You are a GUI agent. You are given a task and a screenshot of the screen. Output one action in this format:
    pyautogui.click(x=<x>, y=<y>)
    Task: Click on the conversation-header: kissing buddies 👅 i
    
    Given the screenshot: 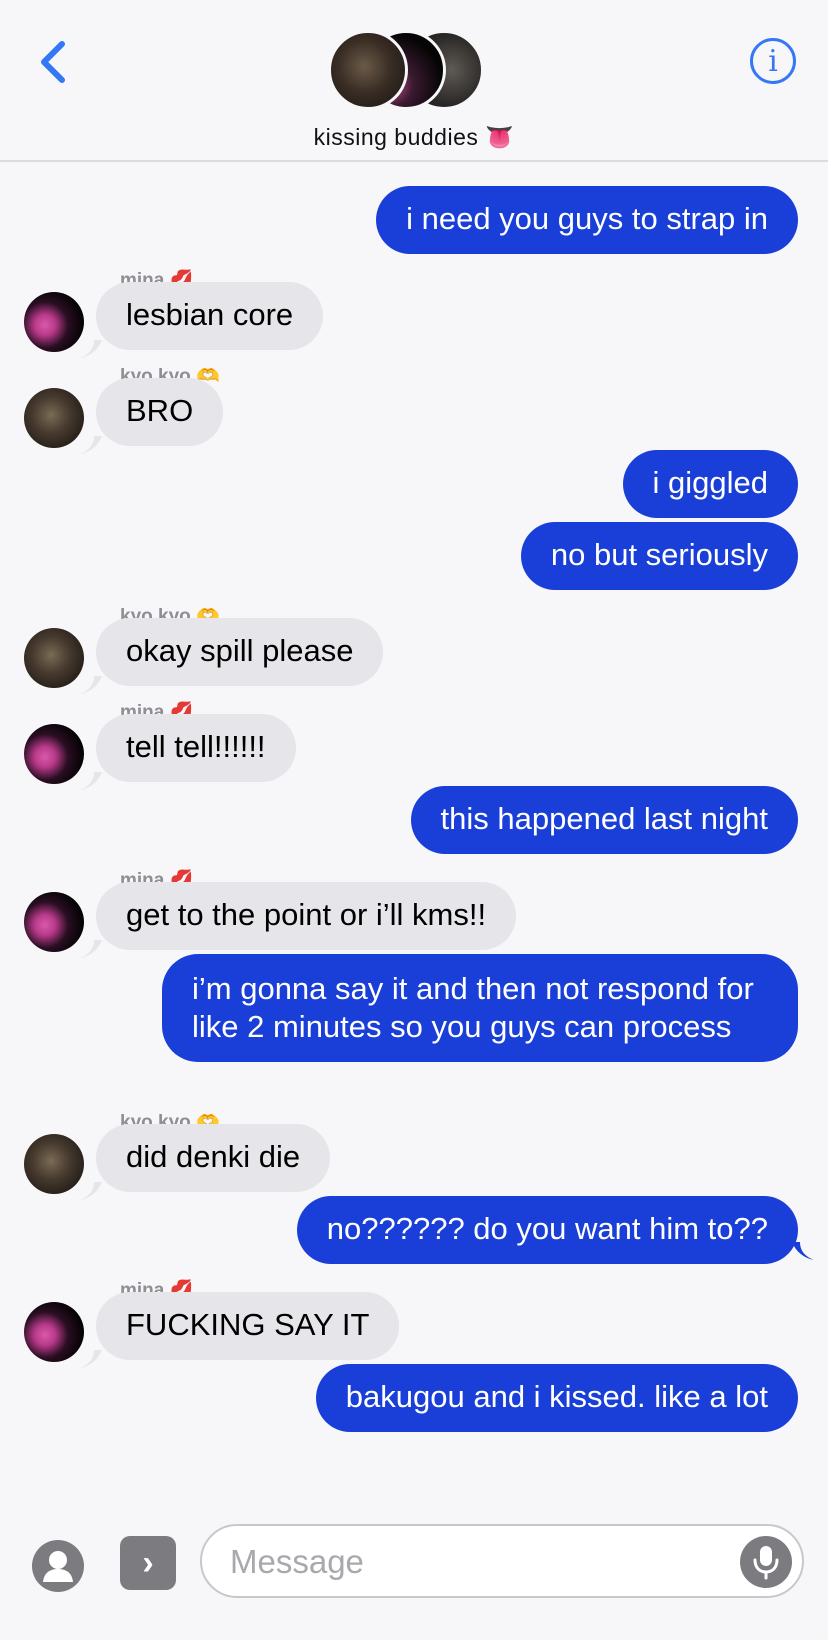 What is the action you would take?
    pyautogui.click(x=414, y=81)
    